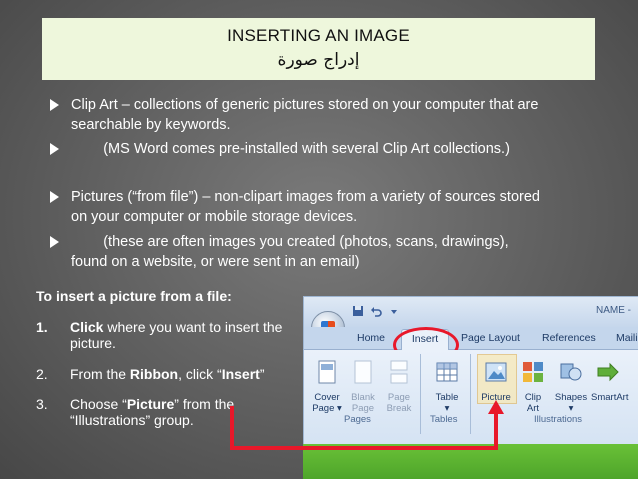  What do you see at coordinates (364, 428) in the screenshot?
I see `annotation-arrow-line` at bounding box center [364, 428].